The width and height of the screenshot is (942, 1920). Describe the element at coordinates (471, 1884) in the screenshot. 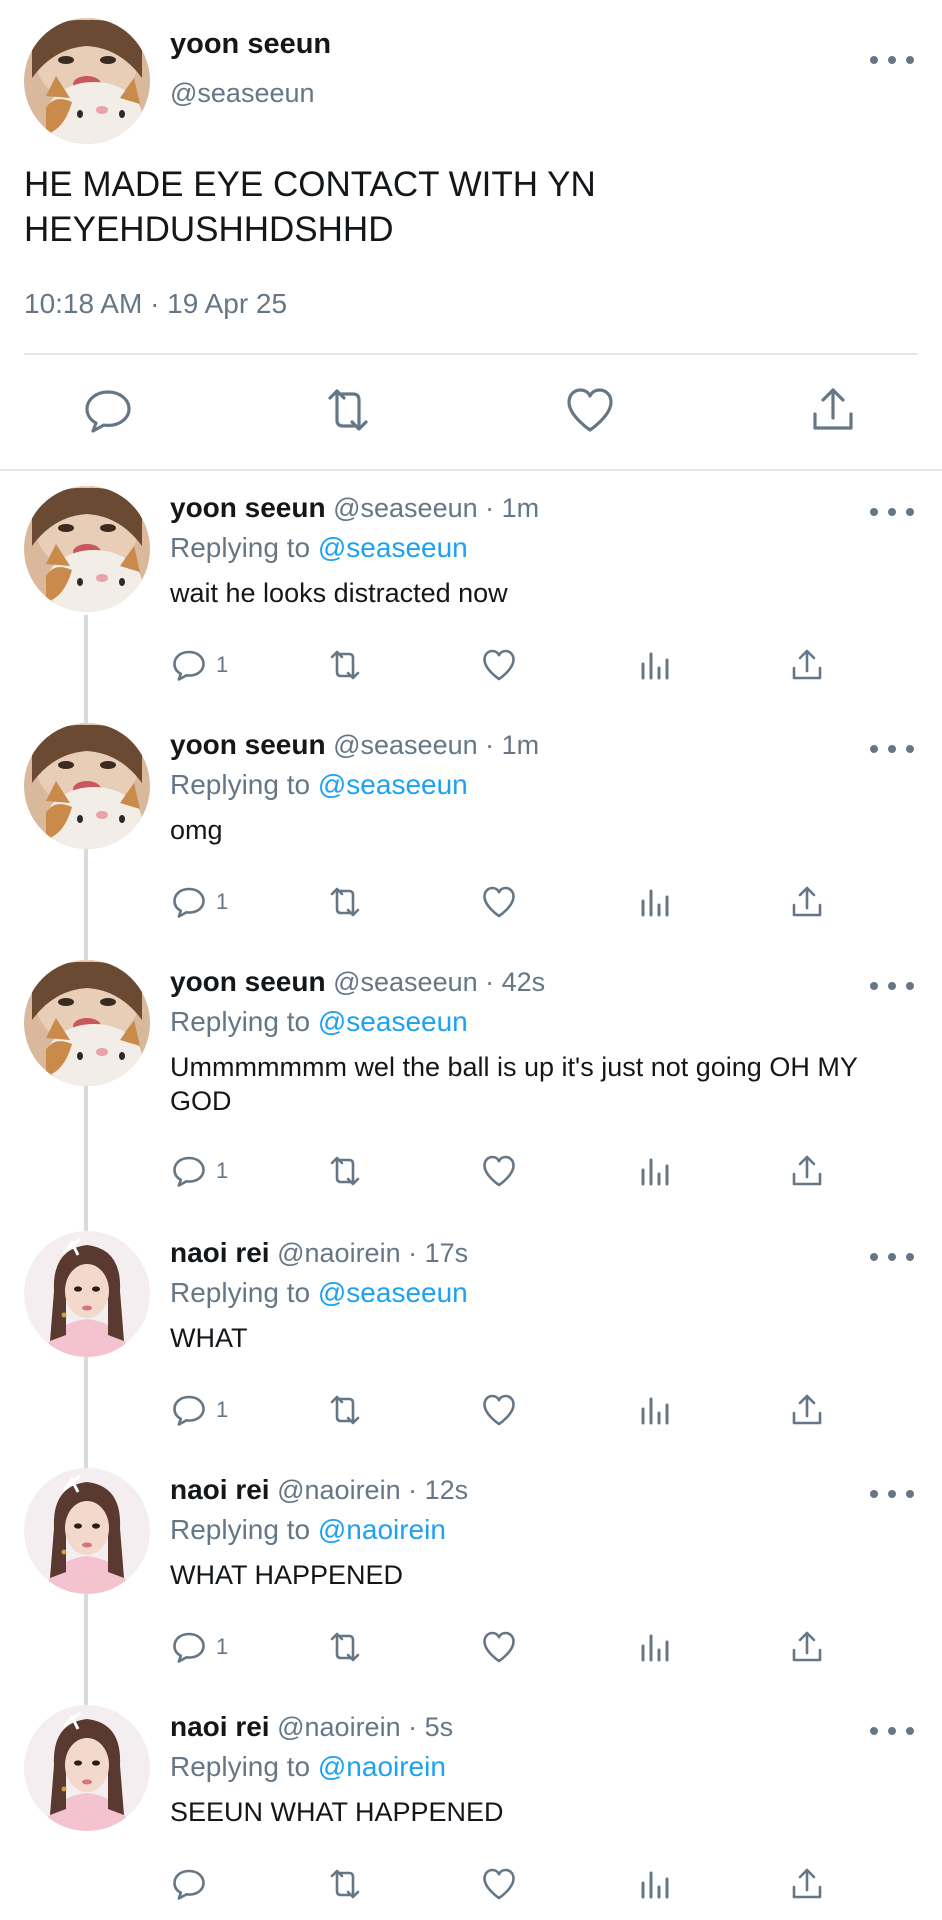

I see `reply-action-bar` at that location.